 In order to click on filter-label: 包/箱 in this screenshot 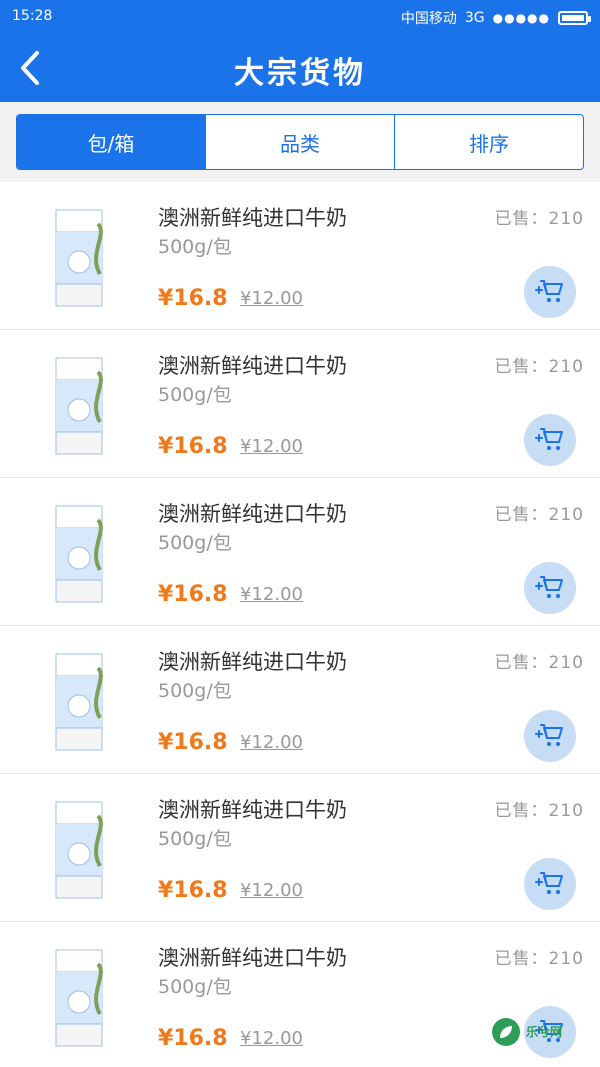, I will do `click(111, 143)`.